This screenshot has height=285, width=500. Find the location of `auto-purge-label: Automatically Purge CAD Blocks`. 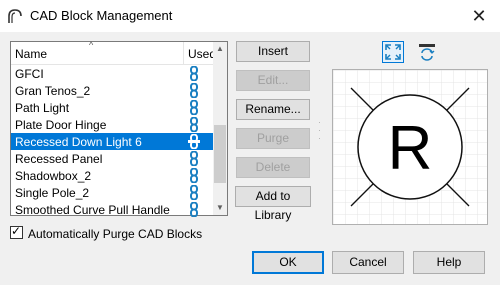

auto-purge-label: Automatically Purge CAD Blocks is located at coordinates (115, 234).